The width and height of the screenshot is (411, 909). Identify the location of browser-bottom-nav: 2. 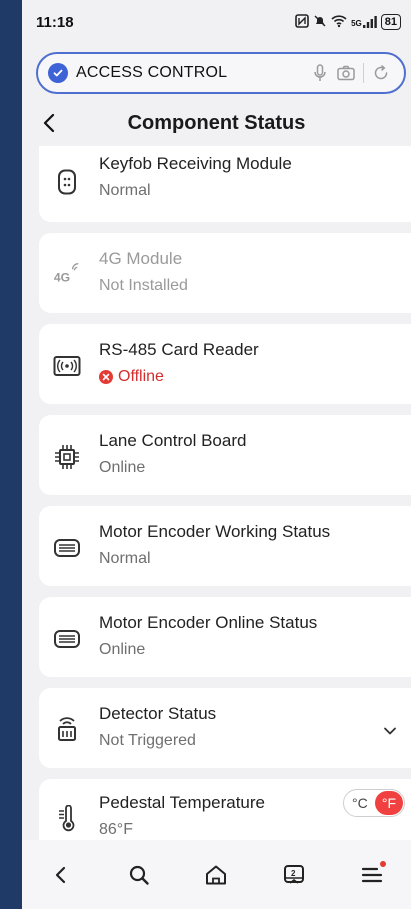
(216, 874).